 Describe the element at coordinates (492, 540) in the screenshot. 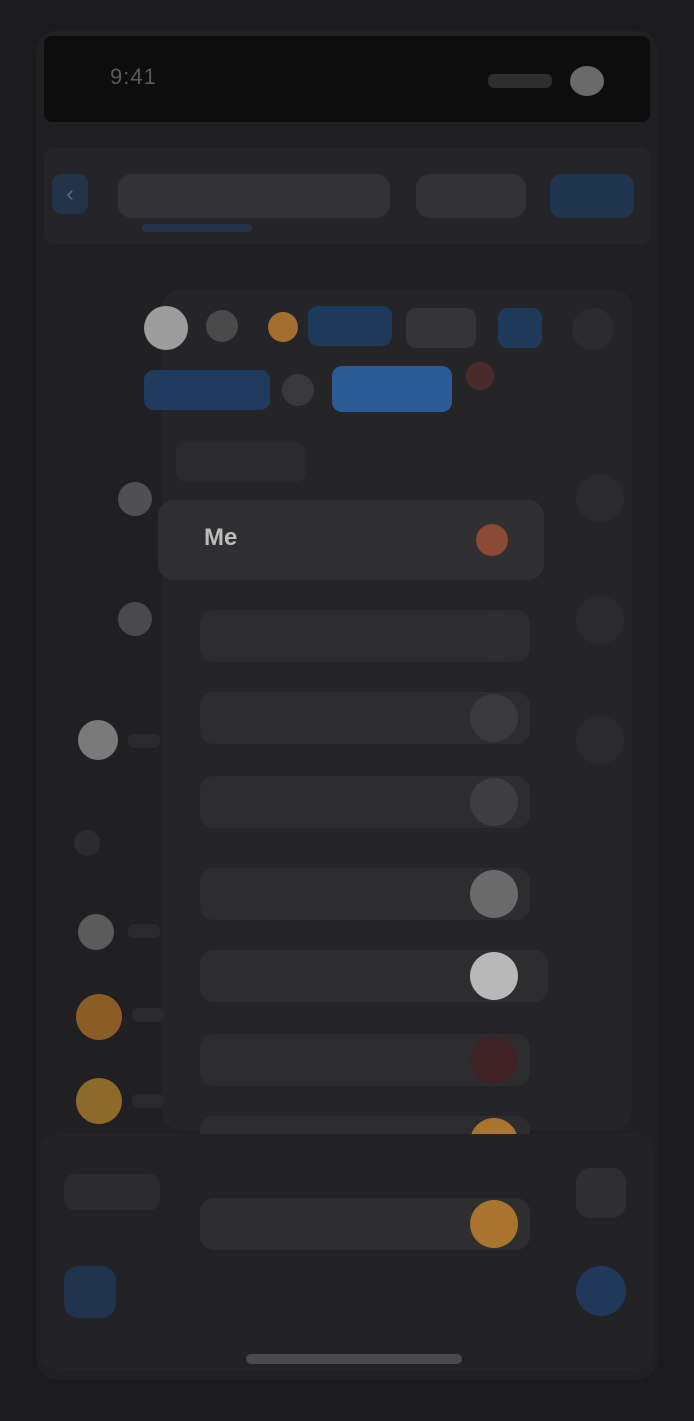

I see `alert-badge-icon` at that location.